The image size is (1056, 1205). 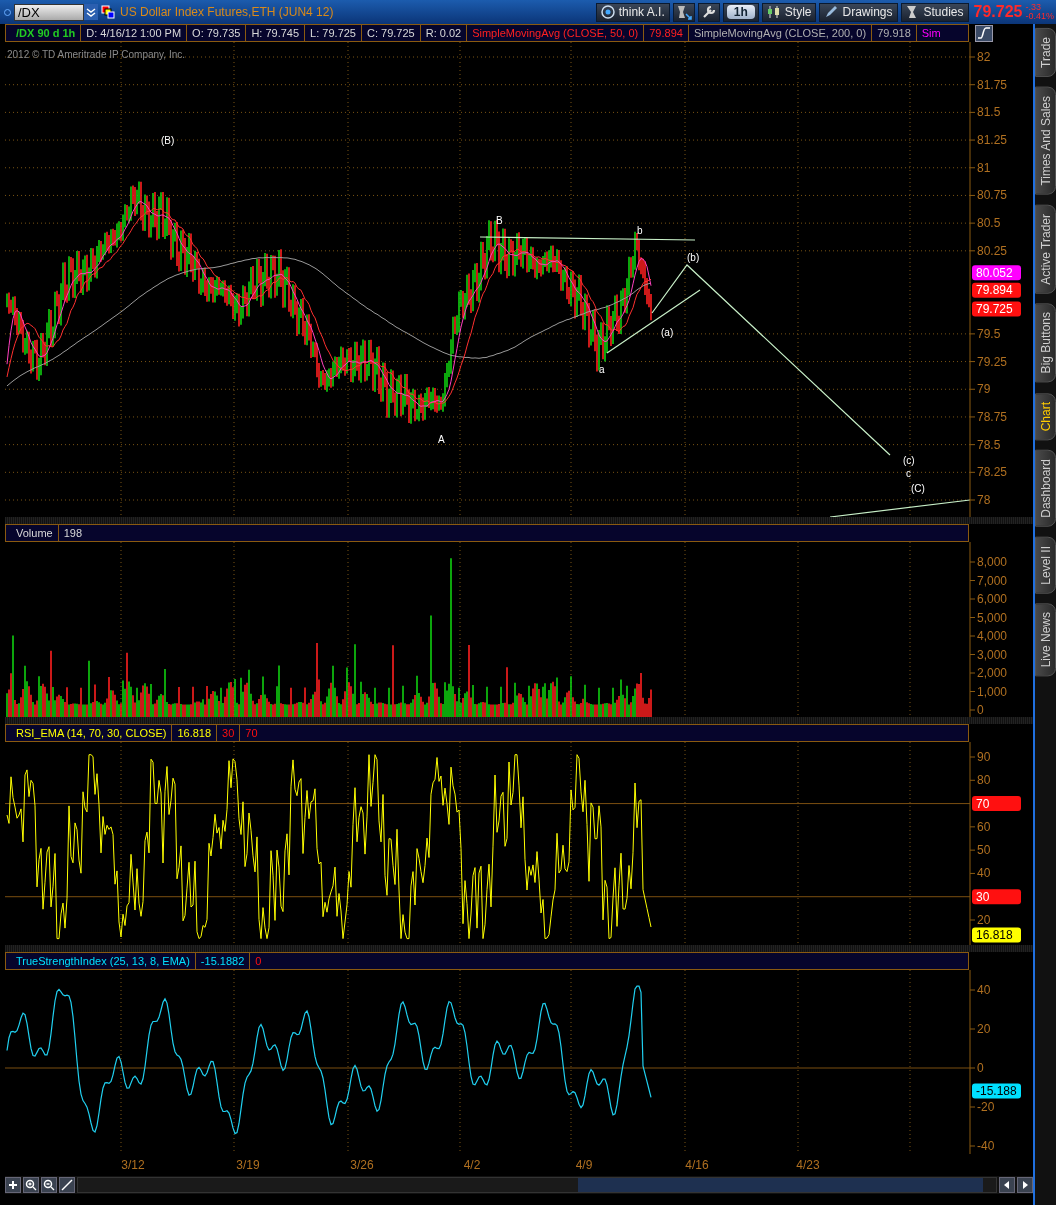 I want to click on chevron-icon, so click(x=91, y=12).